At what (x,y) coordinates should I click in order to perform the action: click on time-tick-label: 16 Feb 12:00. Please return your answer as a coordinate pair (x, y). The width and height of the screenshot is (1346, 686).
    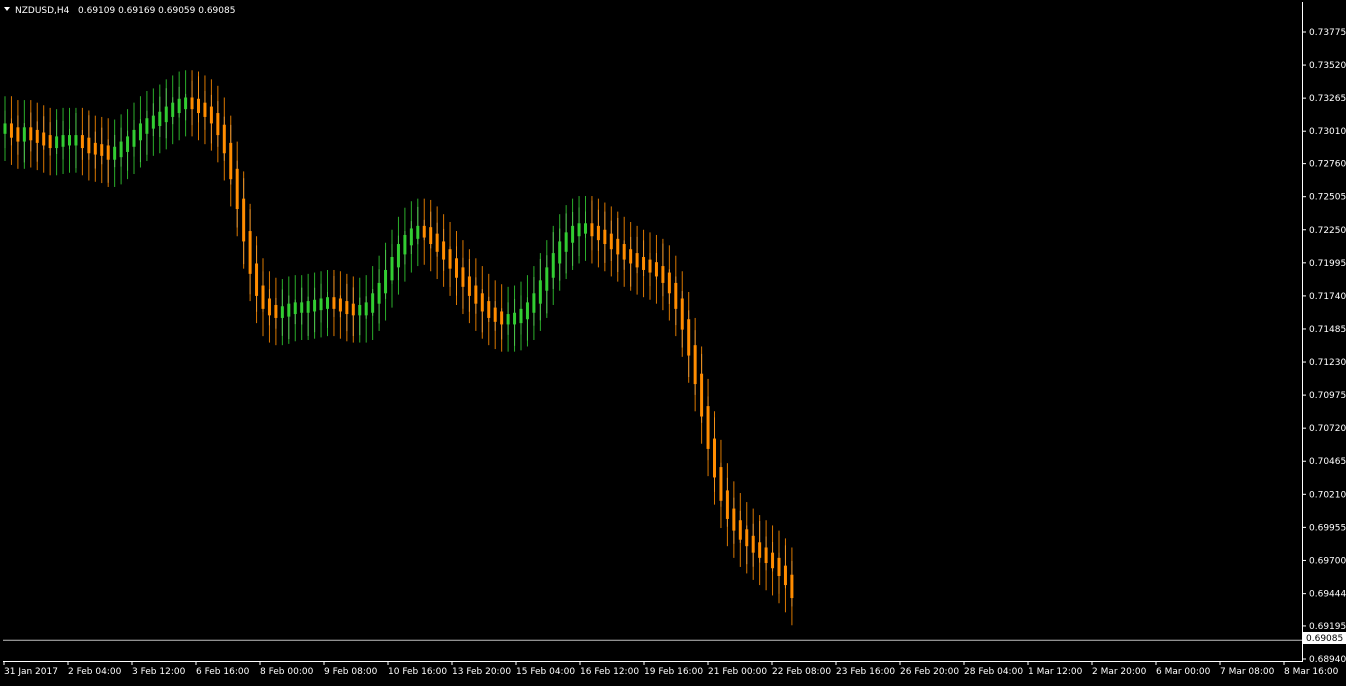
    Looking at the image, I should click on (609, 672).